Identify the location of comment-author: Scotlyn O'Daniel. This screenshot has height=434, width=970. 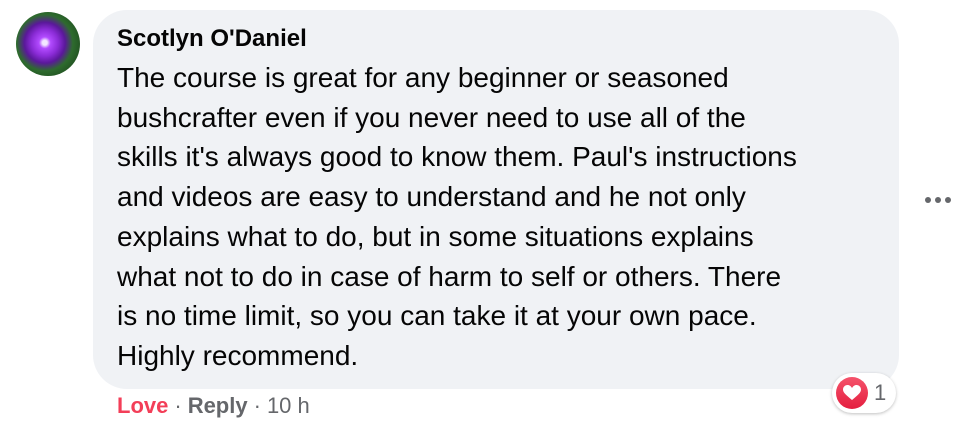
(212, 39).